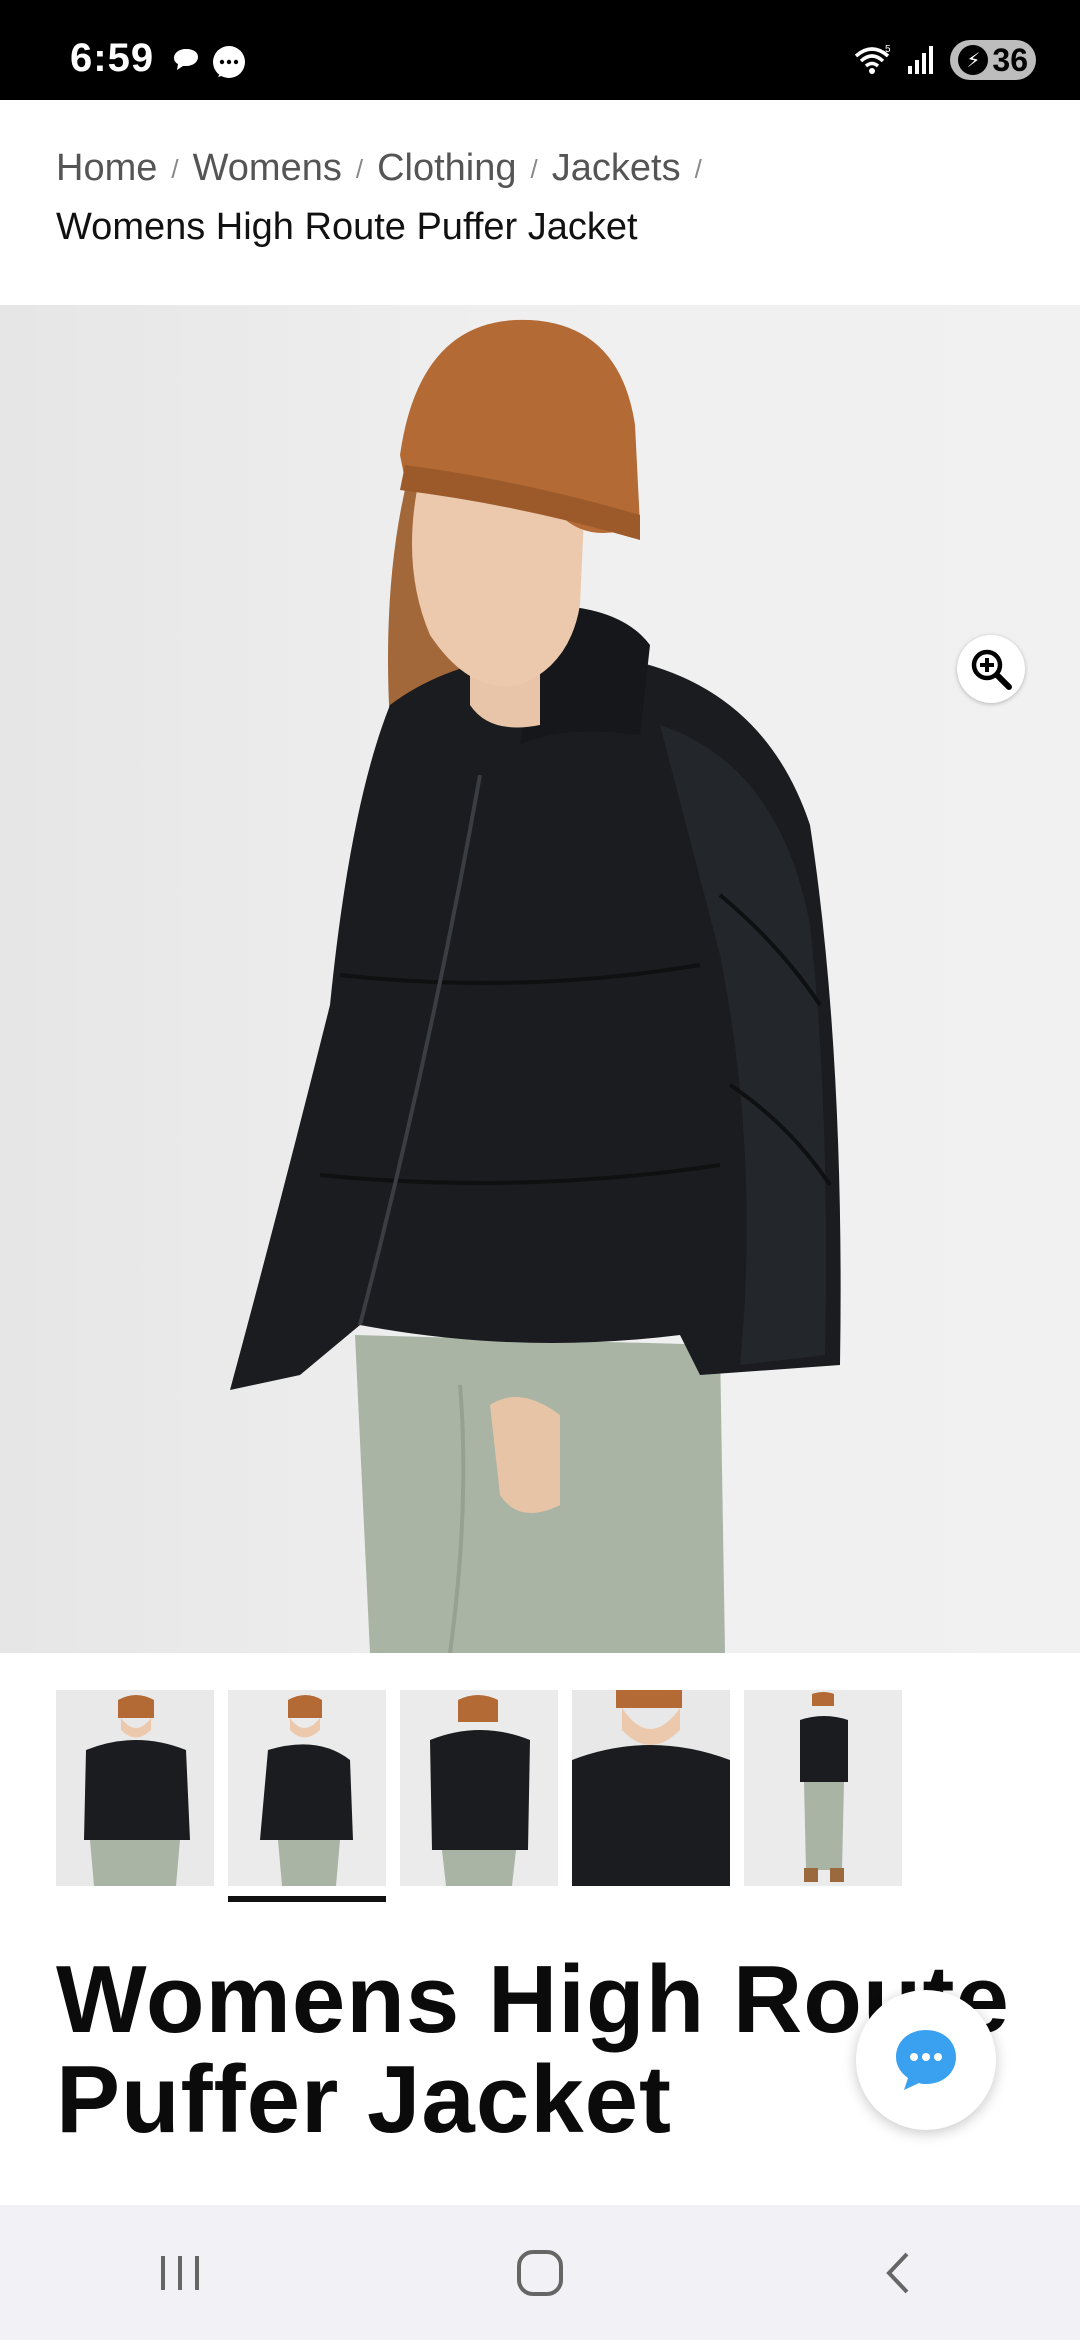 This screenshot has height=2340, width=1080. I want to click on battery-indicator: ⚡ 36, so click(993, 60).